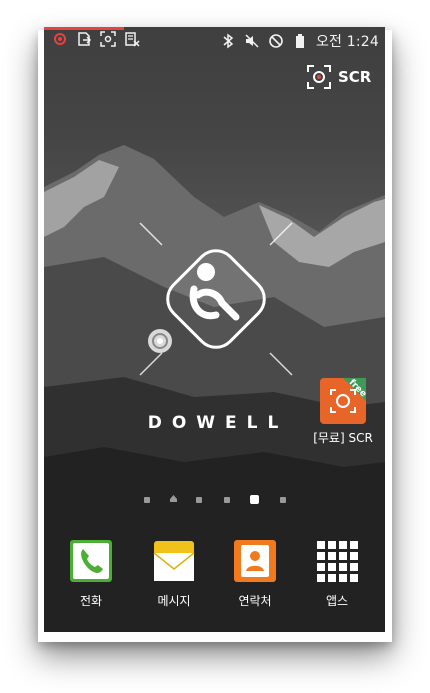  Describe the element at coordinates (343, 438) in the screenshot. I see `app-label-scr-free: [무료] SCR` at that location.